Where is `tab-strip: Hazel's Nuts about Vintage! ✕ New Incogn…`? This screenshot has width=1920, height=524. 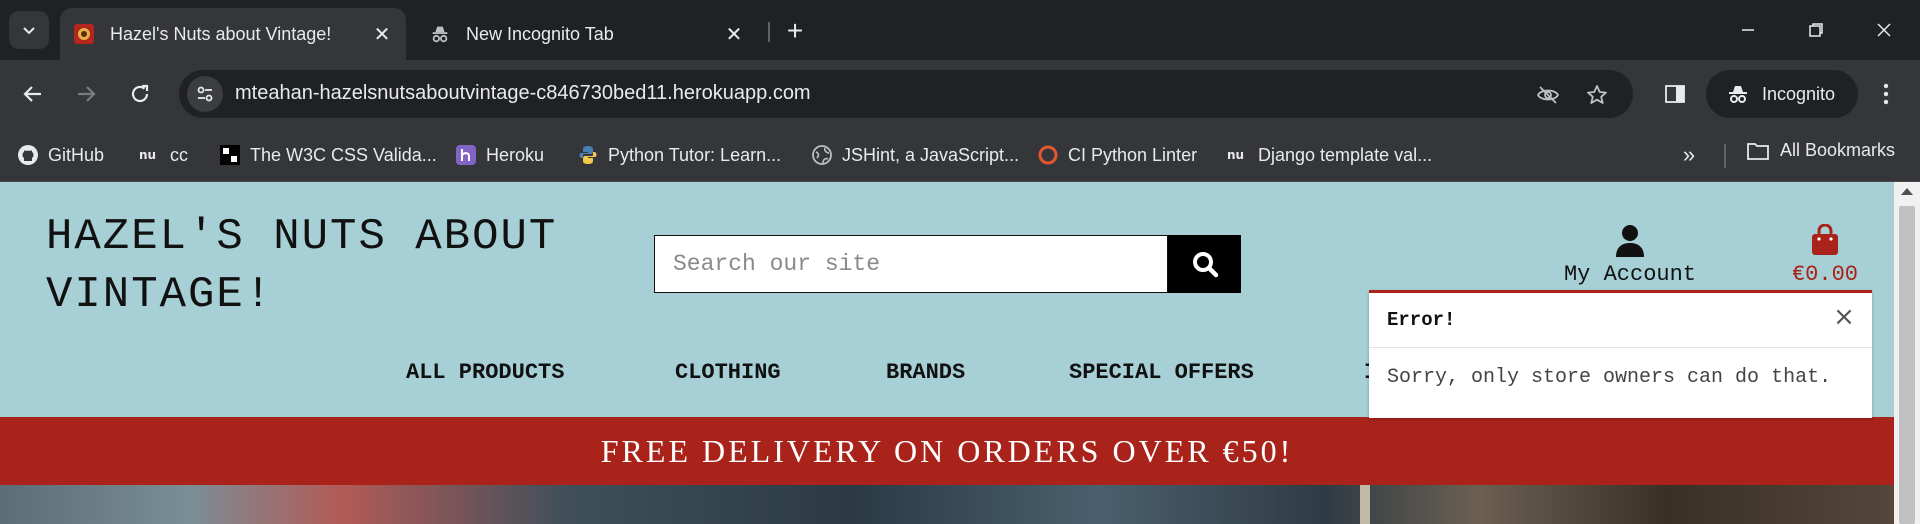
tab-strip: Hazel's Nuts about Vintage! ✕ New Incogn… is located at coordinates (960, 30).